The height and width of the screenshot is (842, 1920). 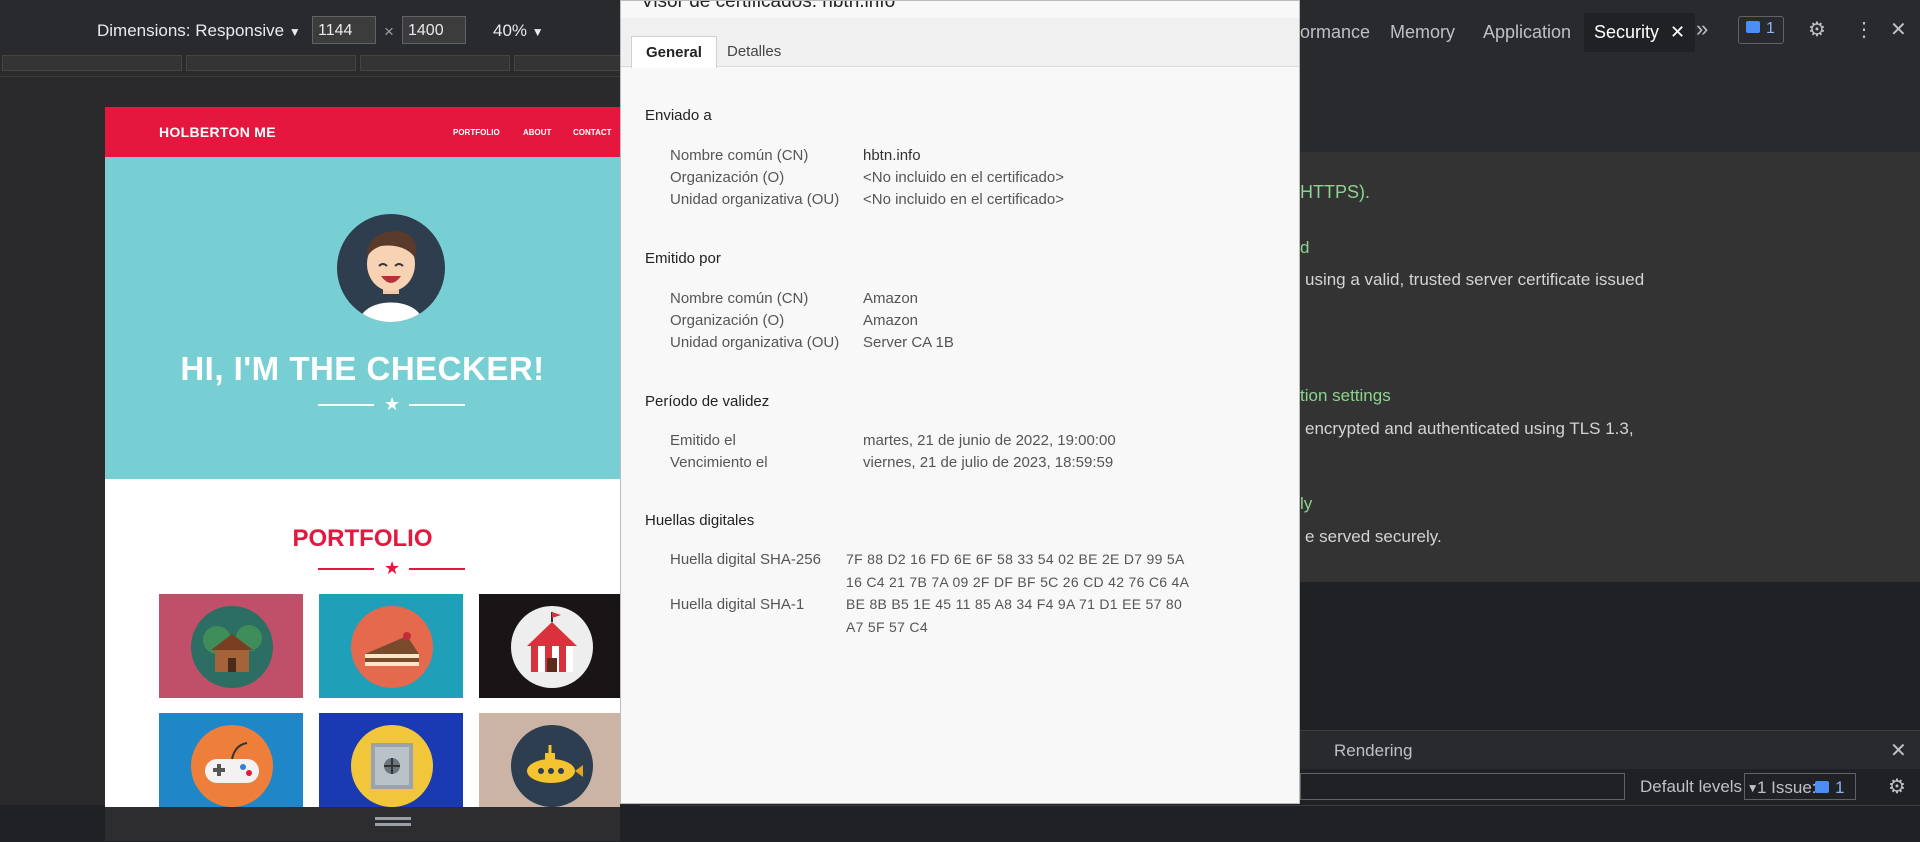 I want to click on avatar-illustration-icon, so click(x=391, y=276).